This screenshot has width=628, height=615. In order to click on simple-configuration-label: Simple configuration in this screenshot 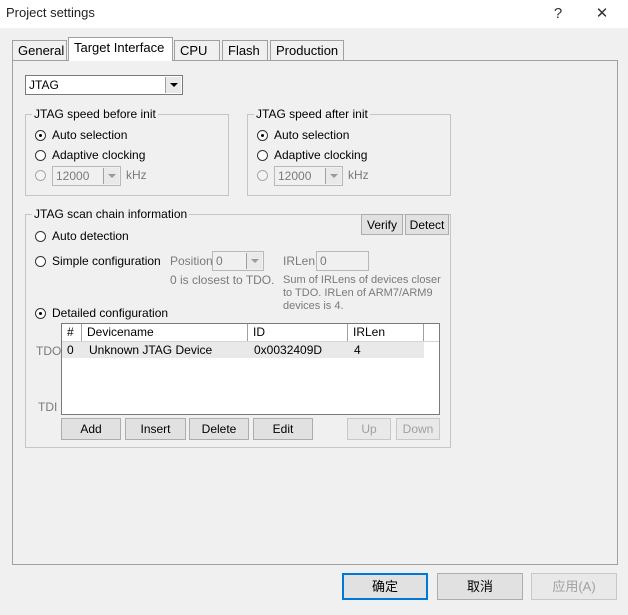, I will do `click(106, 261)`.